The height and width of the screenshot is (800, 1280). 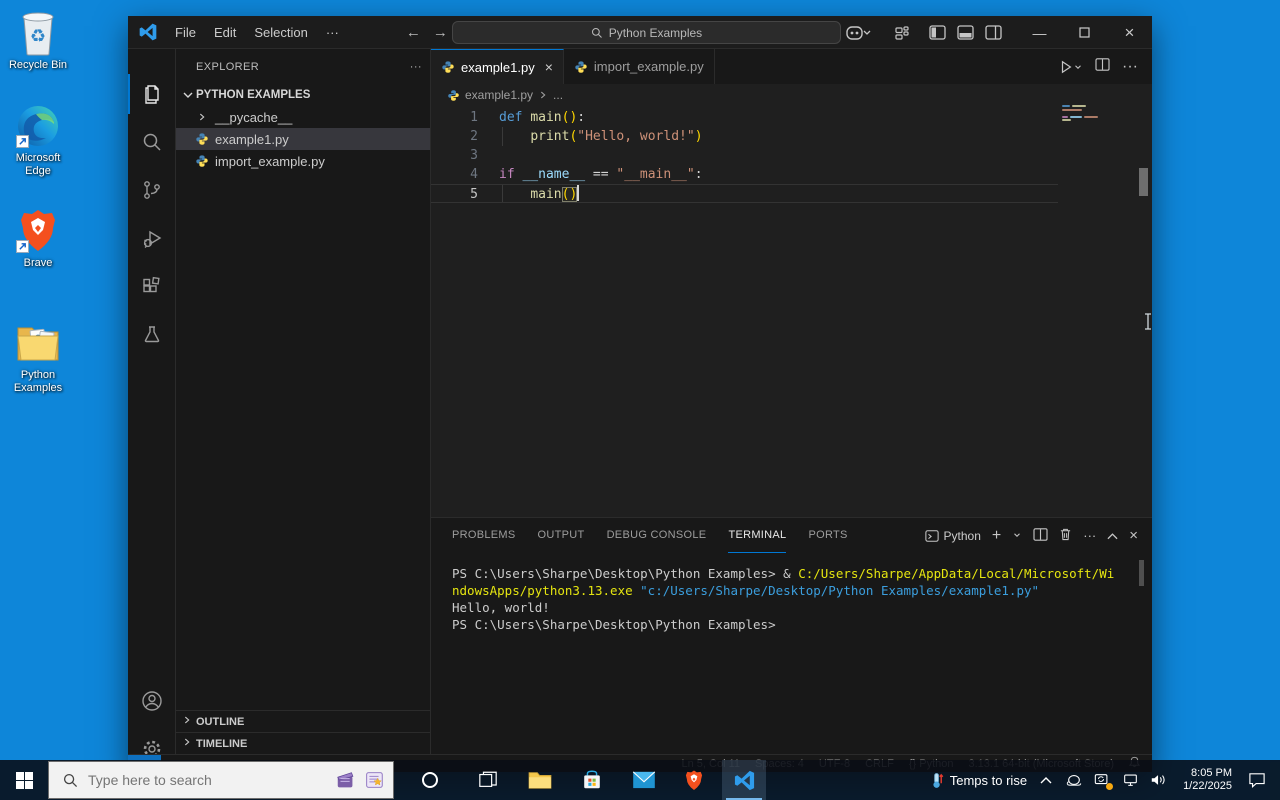 I want to click on desktop-icon-python-examples: Python Examples, so click(x=38, y=357).